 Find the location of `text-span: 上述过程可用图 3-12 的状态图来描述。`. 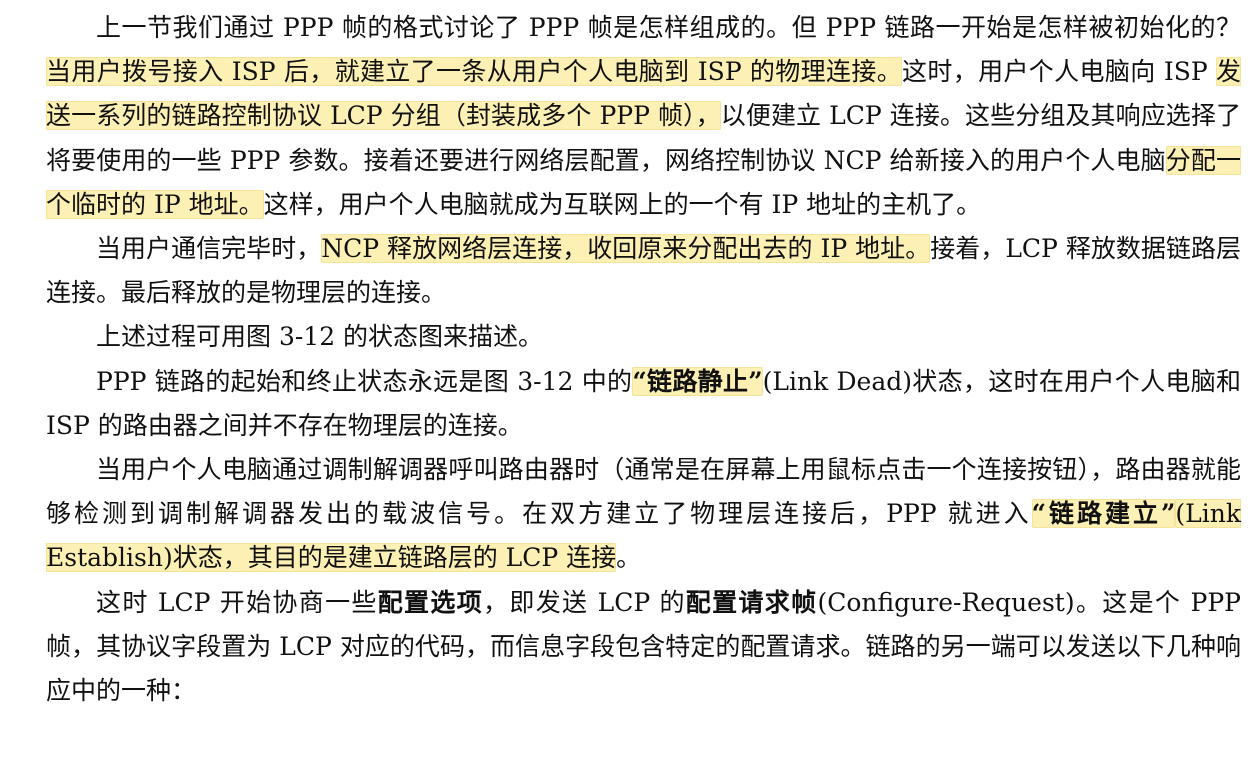

text-span: 上述过程可用图 3-12 的状态图来描述。 is located at coordinates (320, 337).